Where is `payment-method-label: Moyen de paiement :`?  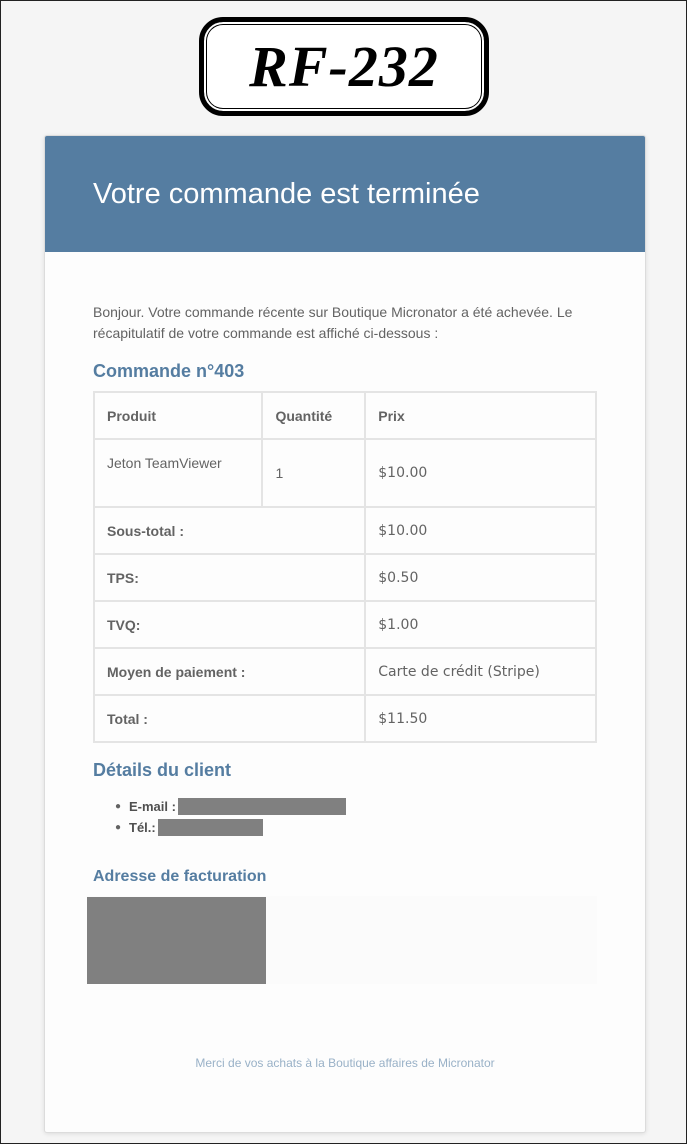
payment-method-label: Moyen de paiement : is located at coordinates (229, 671).